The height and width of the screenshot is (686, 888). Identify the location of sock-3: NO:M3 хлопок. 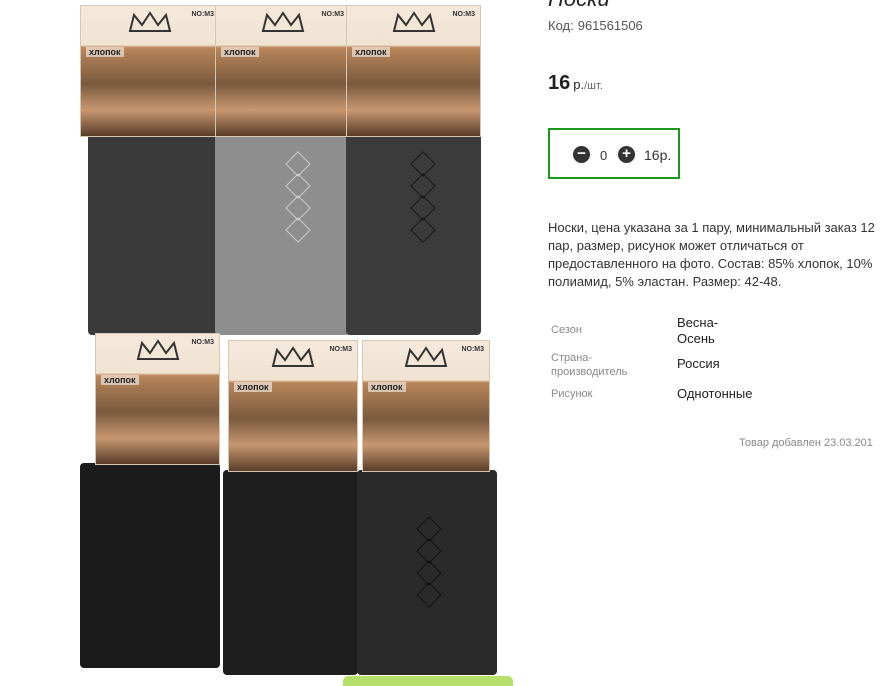
(413, 170).